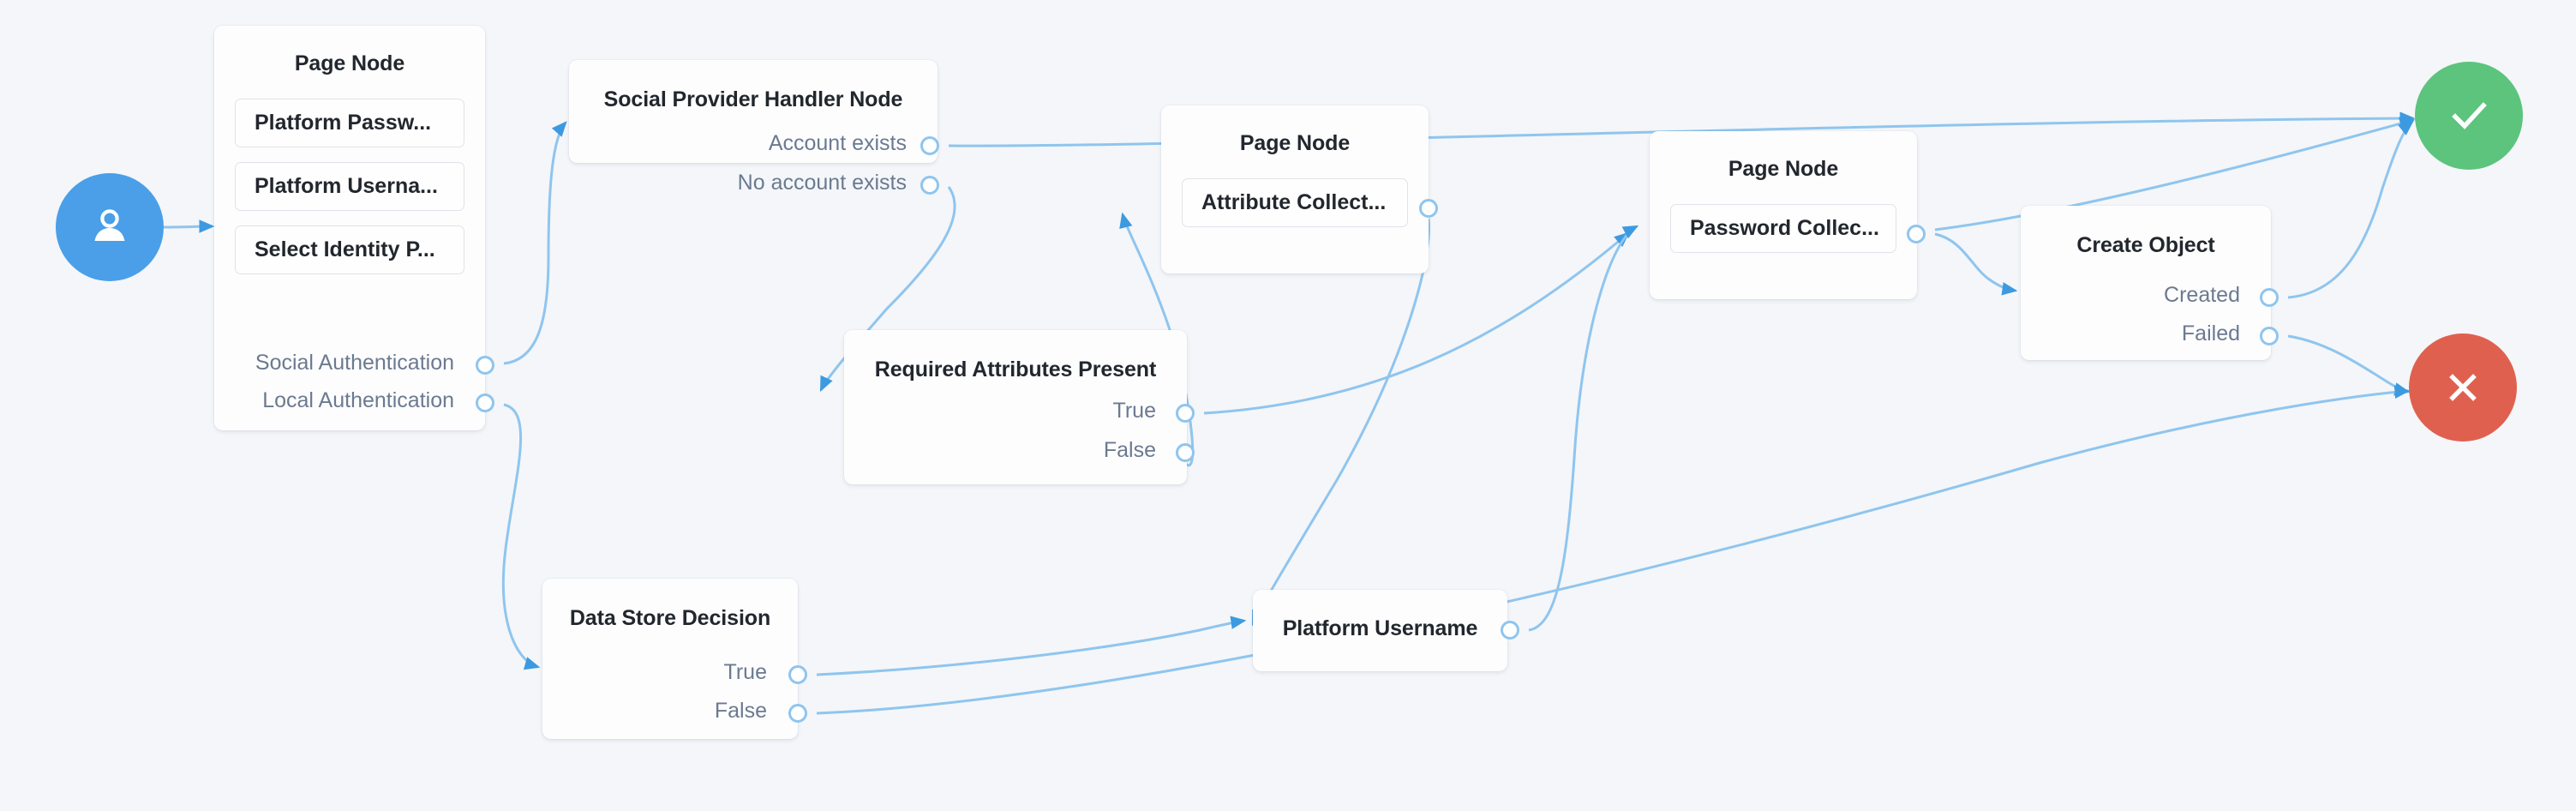 This screenshot has height=811, width=2576. I want to click on node-title: Social Provider Handler Node, so click(753, 99).